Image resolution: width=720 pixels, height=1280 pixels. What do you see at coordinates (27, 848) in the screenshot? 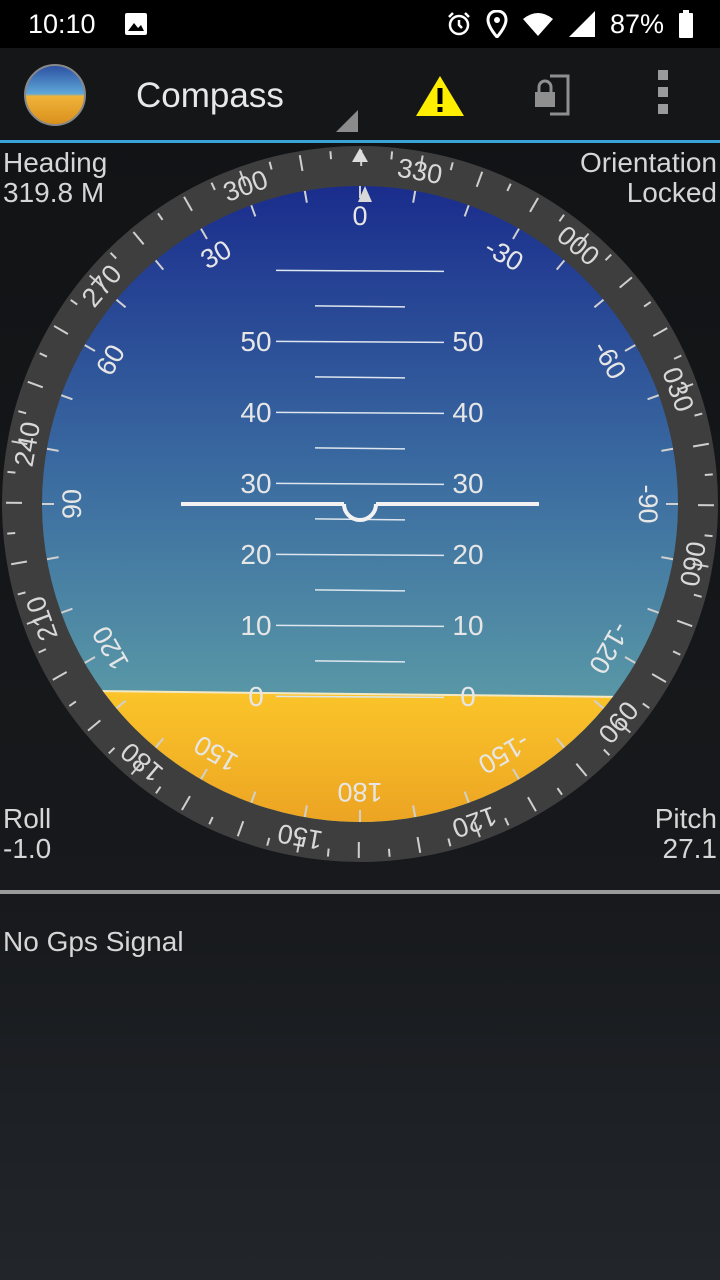
I see `roll-value: -1.0` at bounding box center [27, 848].